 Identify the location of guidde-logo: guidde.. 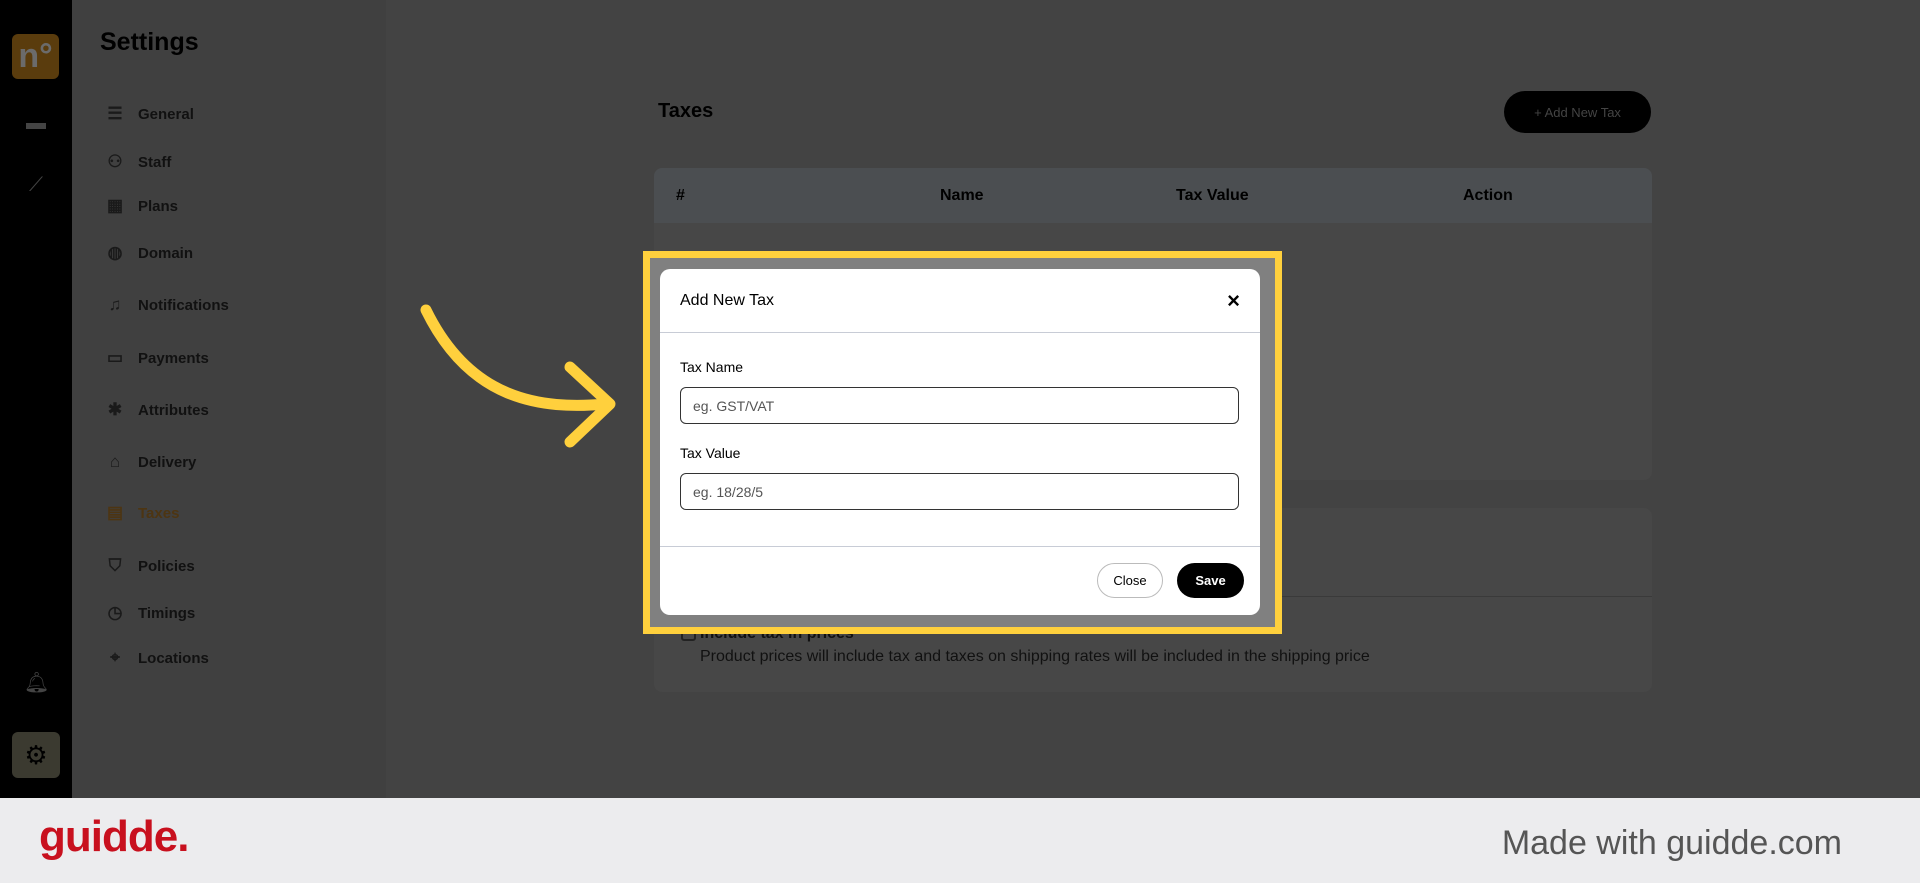
(114, 836).